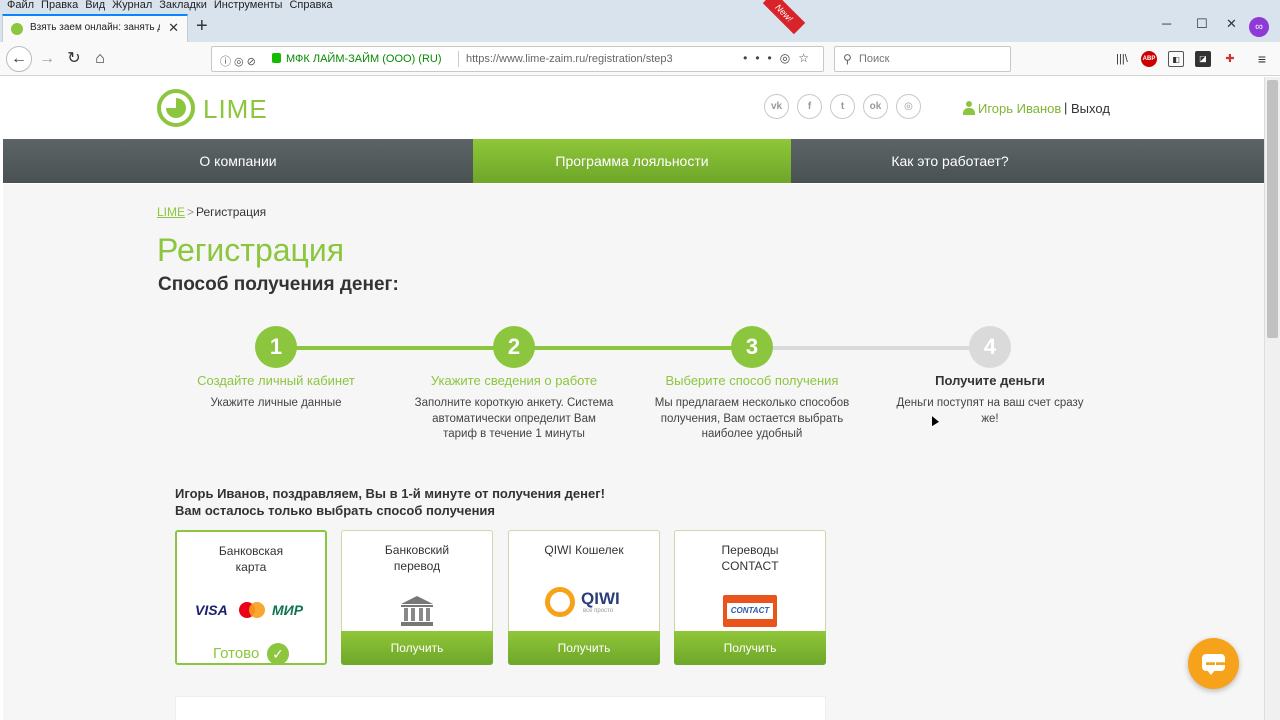 This screenshot has width=1280, height=720. I want to click on qiwi-circle-icon, so click(560, 602).